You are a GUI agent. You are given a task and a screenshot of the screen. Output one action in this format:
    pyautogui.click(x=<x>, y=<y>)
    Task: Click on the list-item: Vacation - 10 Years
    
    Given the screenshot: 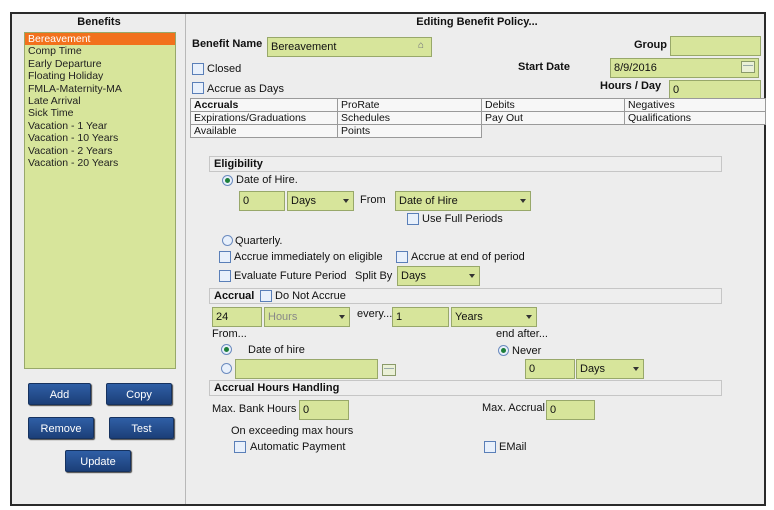 What is the action you would take?
    pyautogui.click(x=100, y=138)
    